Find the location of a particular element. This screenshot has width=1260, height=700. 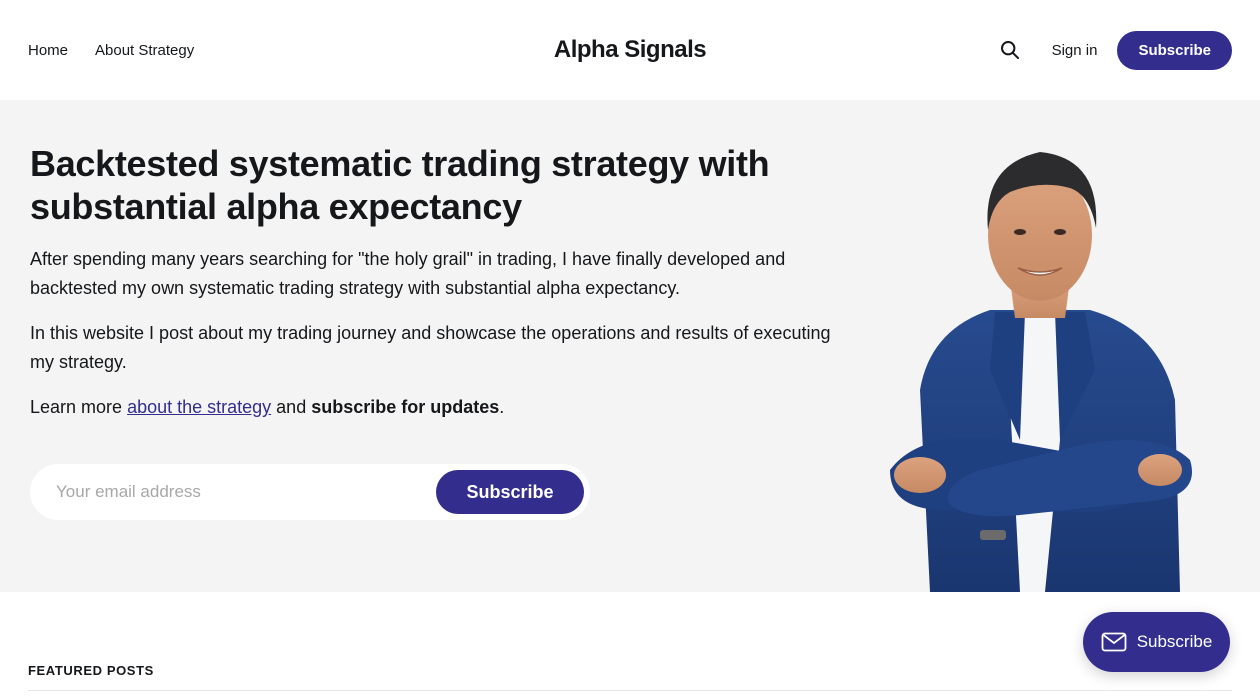

learn-prefix: Learn more is located at coordinates (79, 407).